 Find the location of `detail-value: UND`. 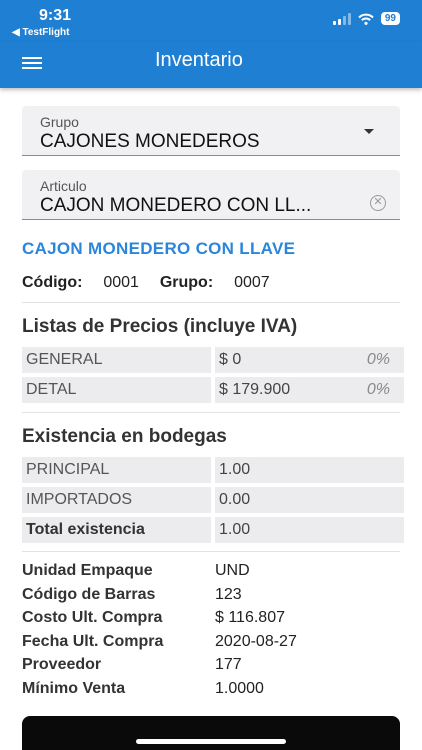

detail-value: UND is located at coordinates (232, 570).